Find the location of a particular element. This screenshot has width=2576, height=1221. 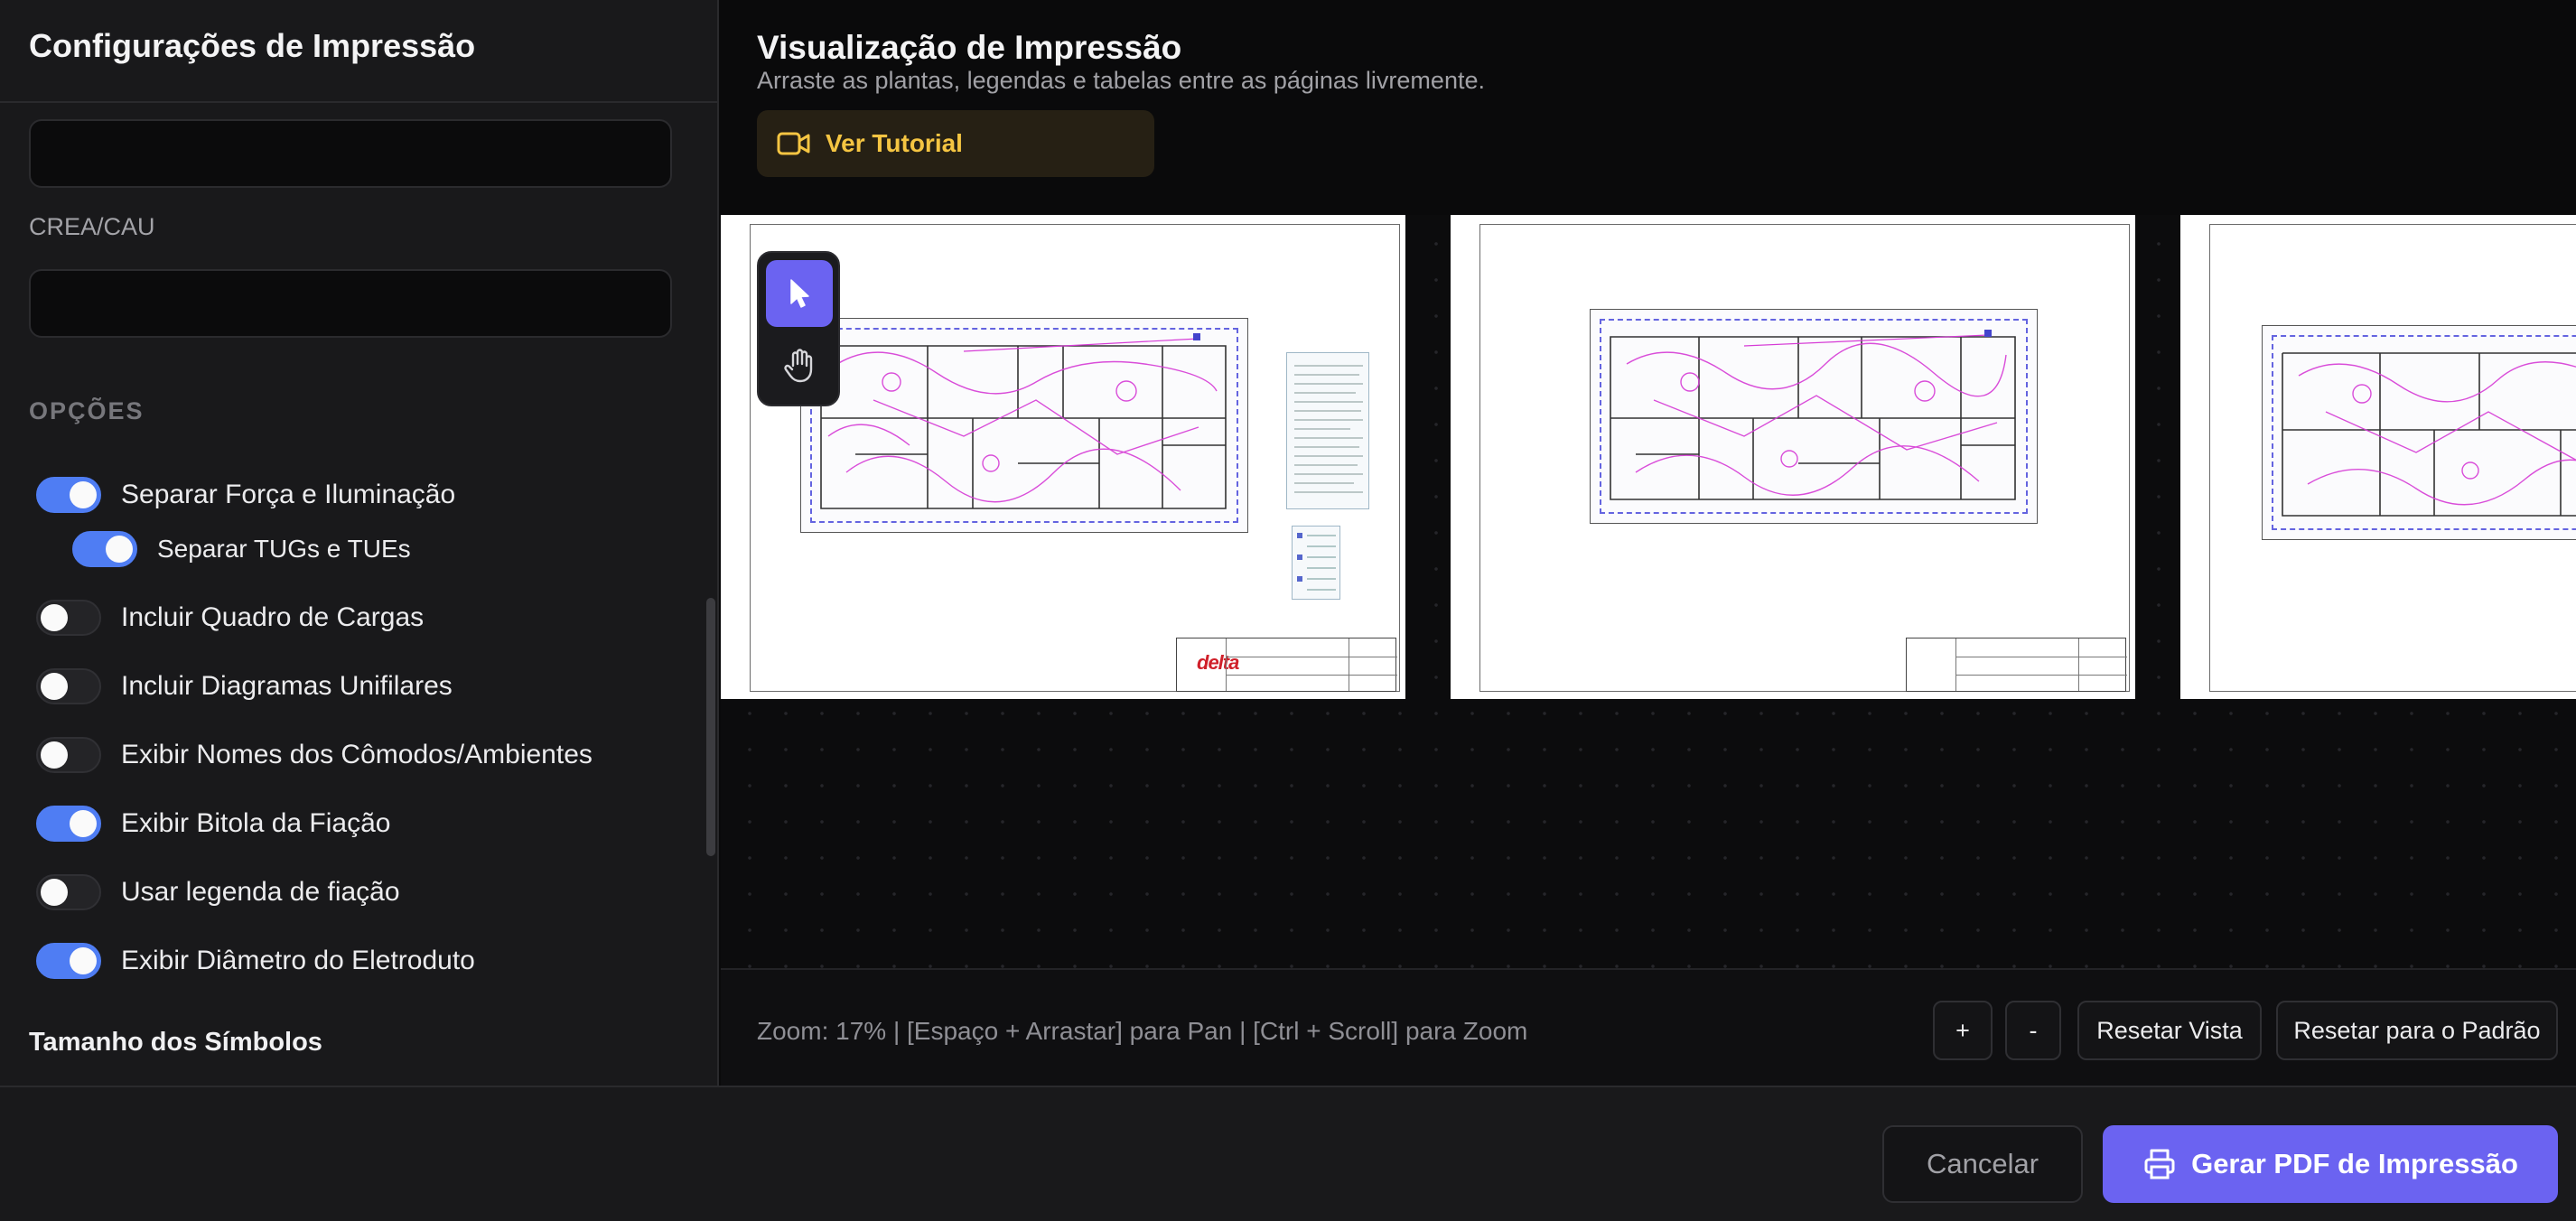

option-separar-tugs-tues: Separar TUGs e TUEs is located at coordinates (241, 549).